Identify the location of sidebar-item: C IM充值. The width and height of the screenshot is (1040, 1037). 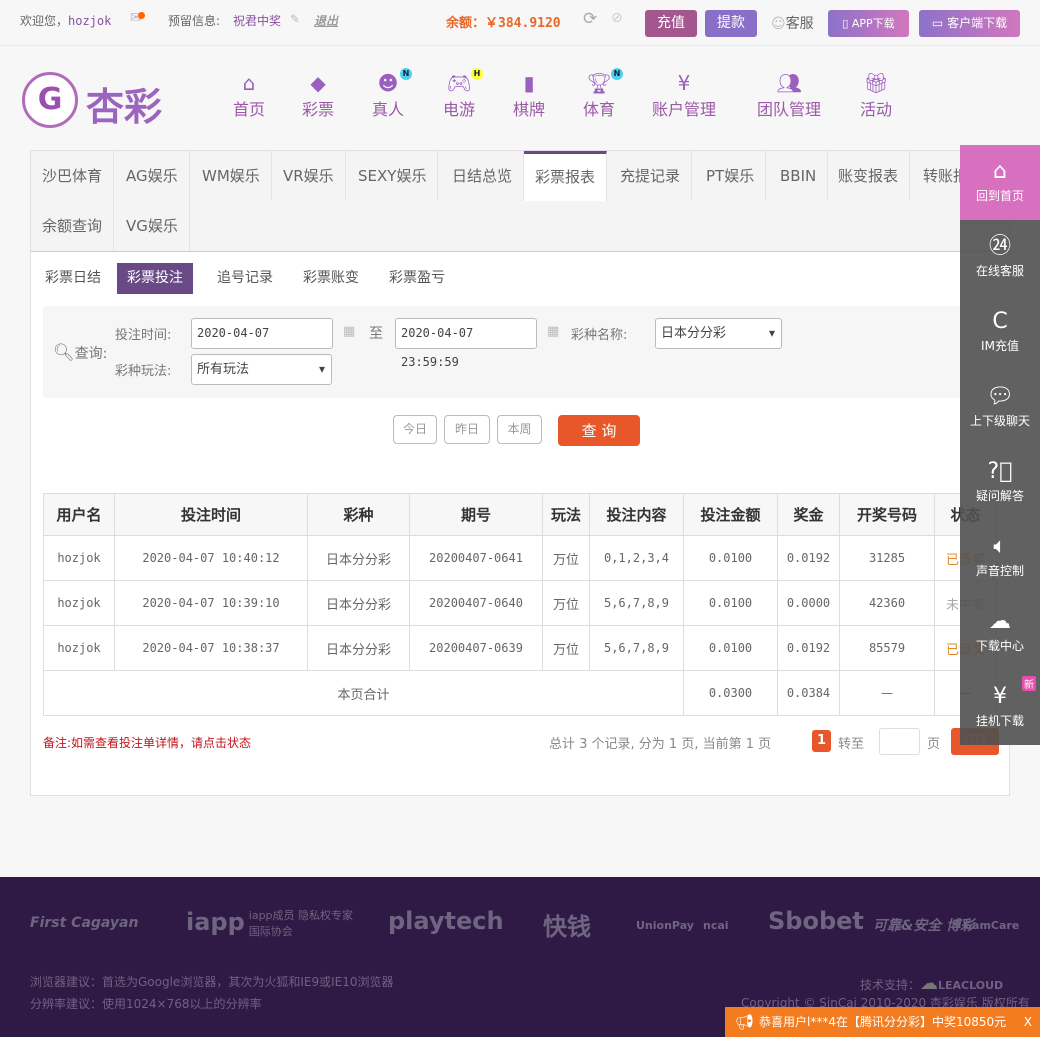
(1000, 332).